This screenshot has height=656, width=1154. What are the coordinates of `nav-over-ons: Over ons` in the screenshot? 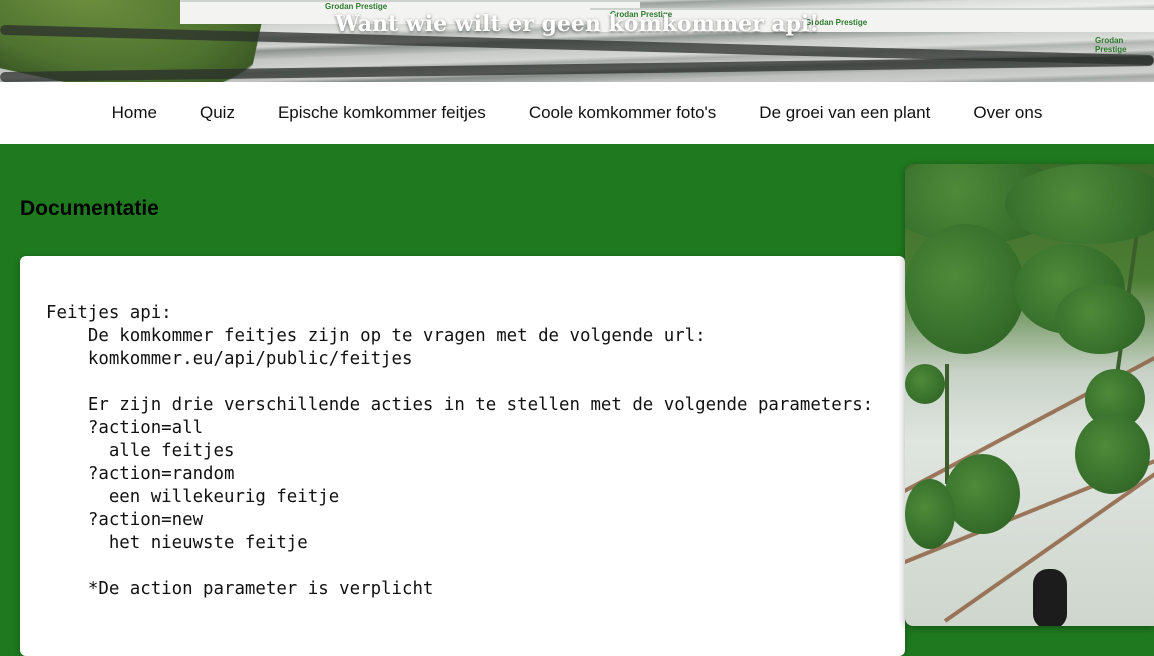 It's located at (1008, 113).